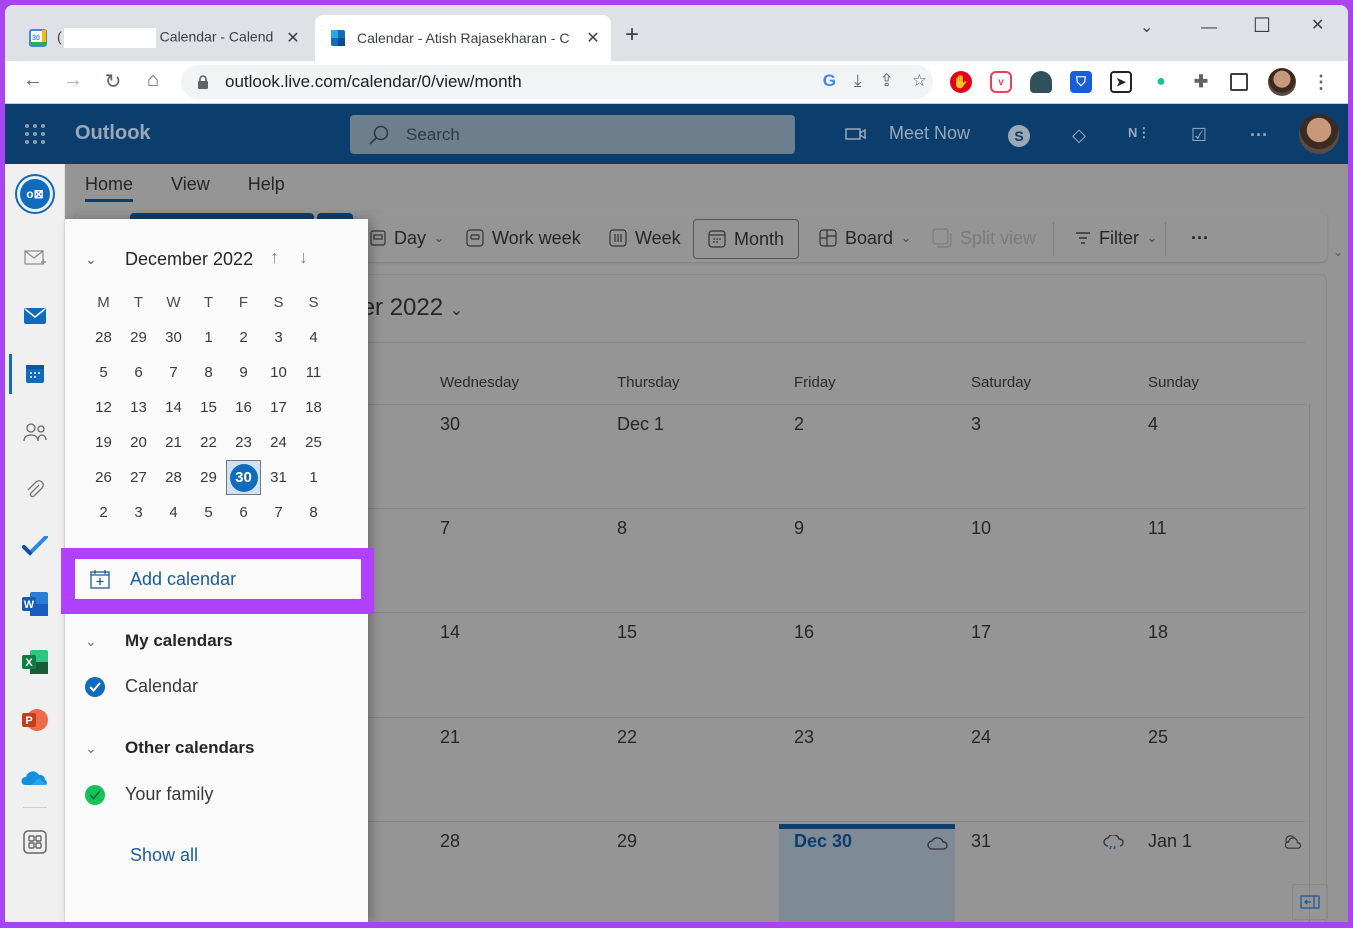 The width and height of the screenshot is (1353, 928). I want to click on day-cell-number: 2, so click(799, 424).